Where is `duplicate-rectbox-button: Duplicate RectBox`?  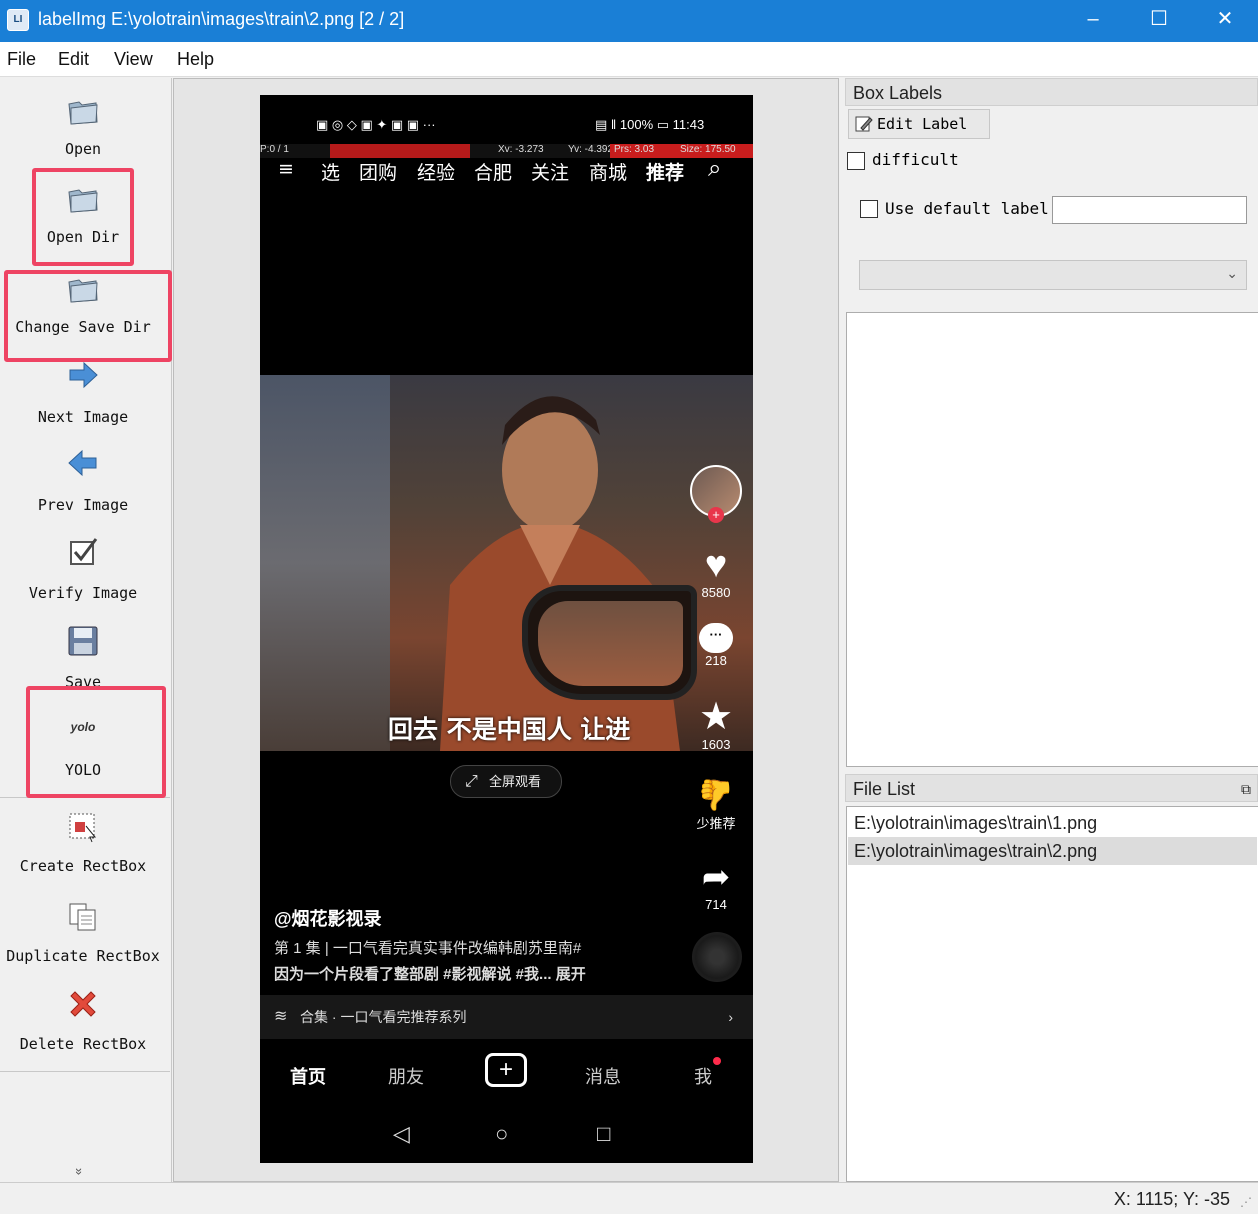
duplicate-rectbox-button: Duplicate RectBox is located at coordinates (83, 937).